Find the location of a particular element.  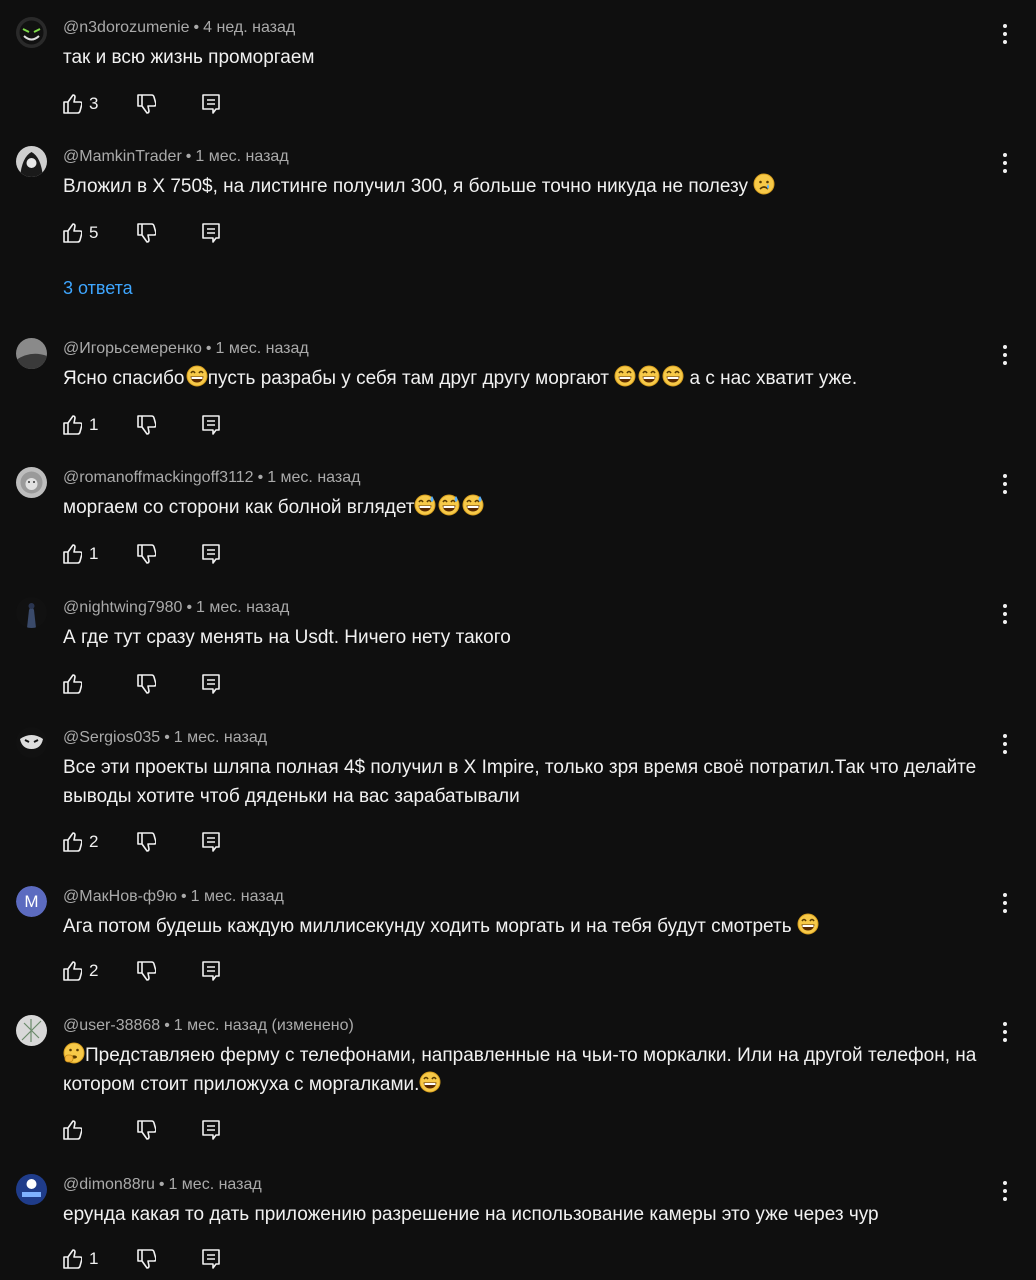

comment-author: @Sergios035 is located at coordinates (111, 737).